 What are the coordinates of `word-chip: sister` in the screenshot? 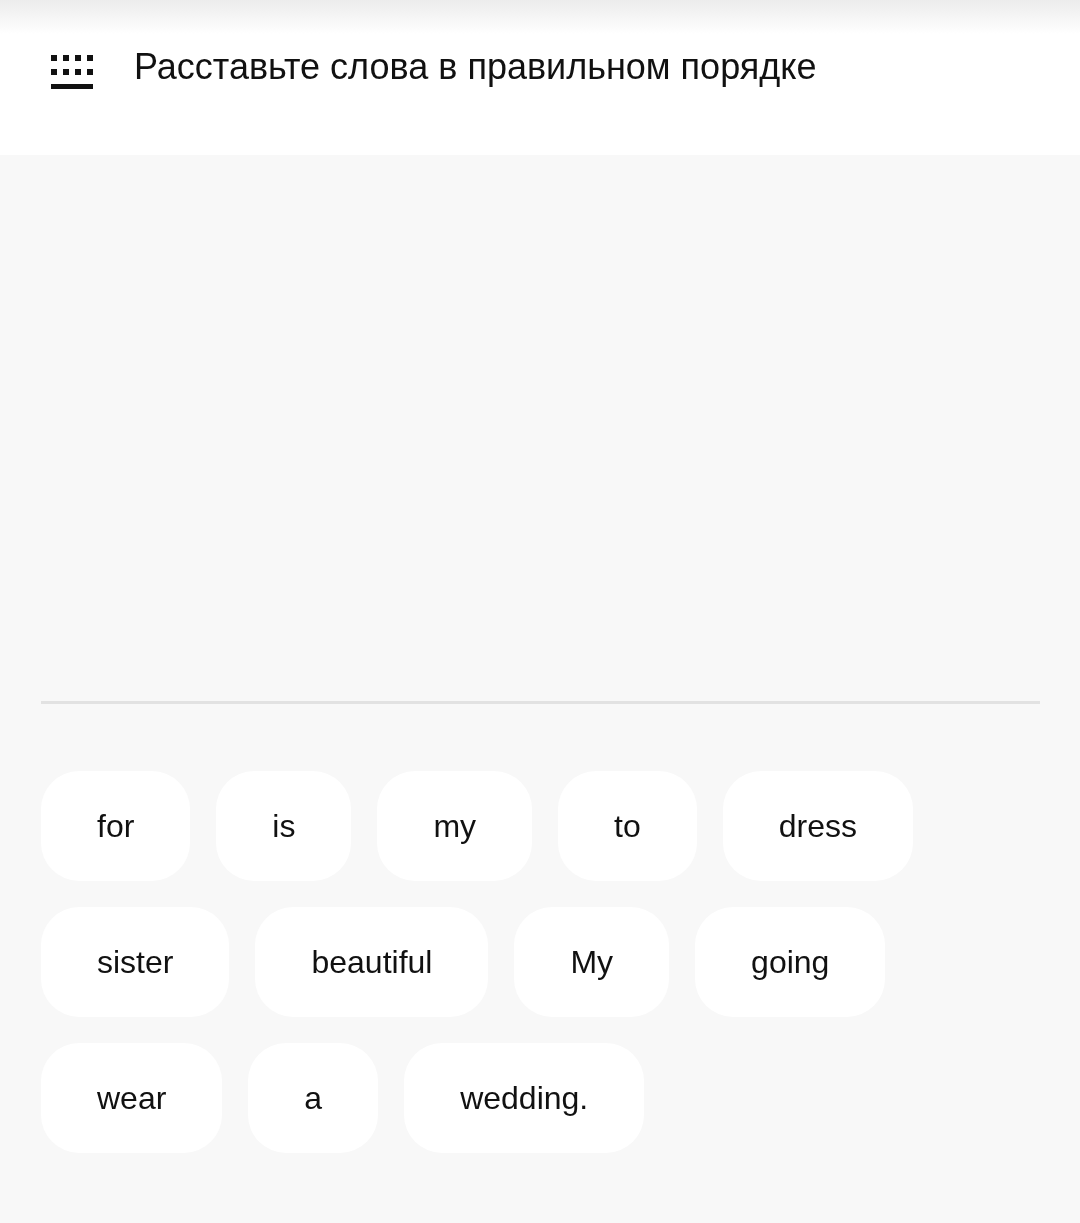 It's located at (135, 962).